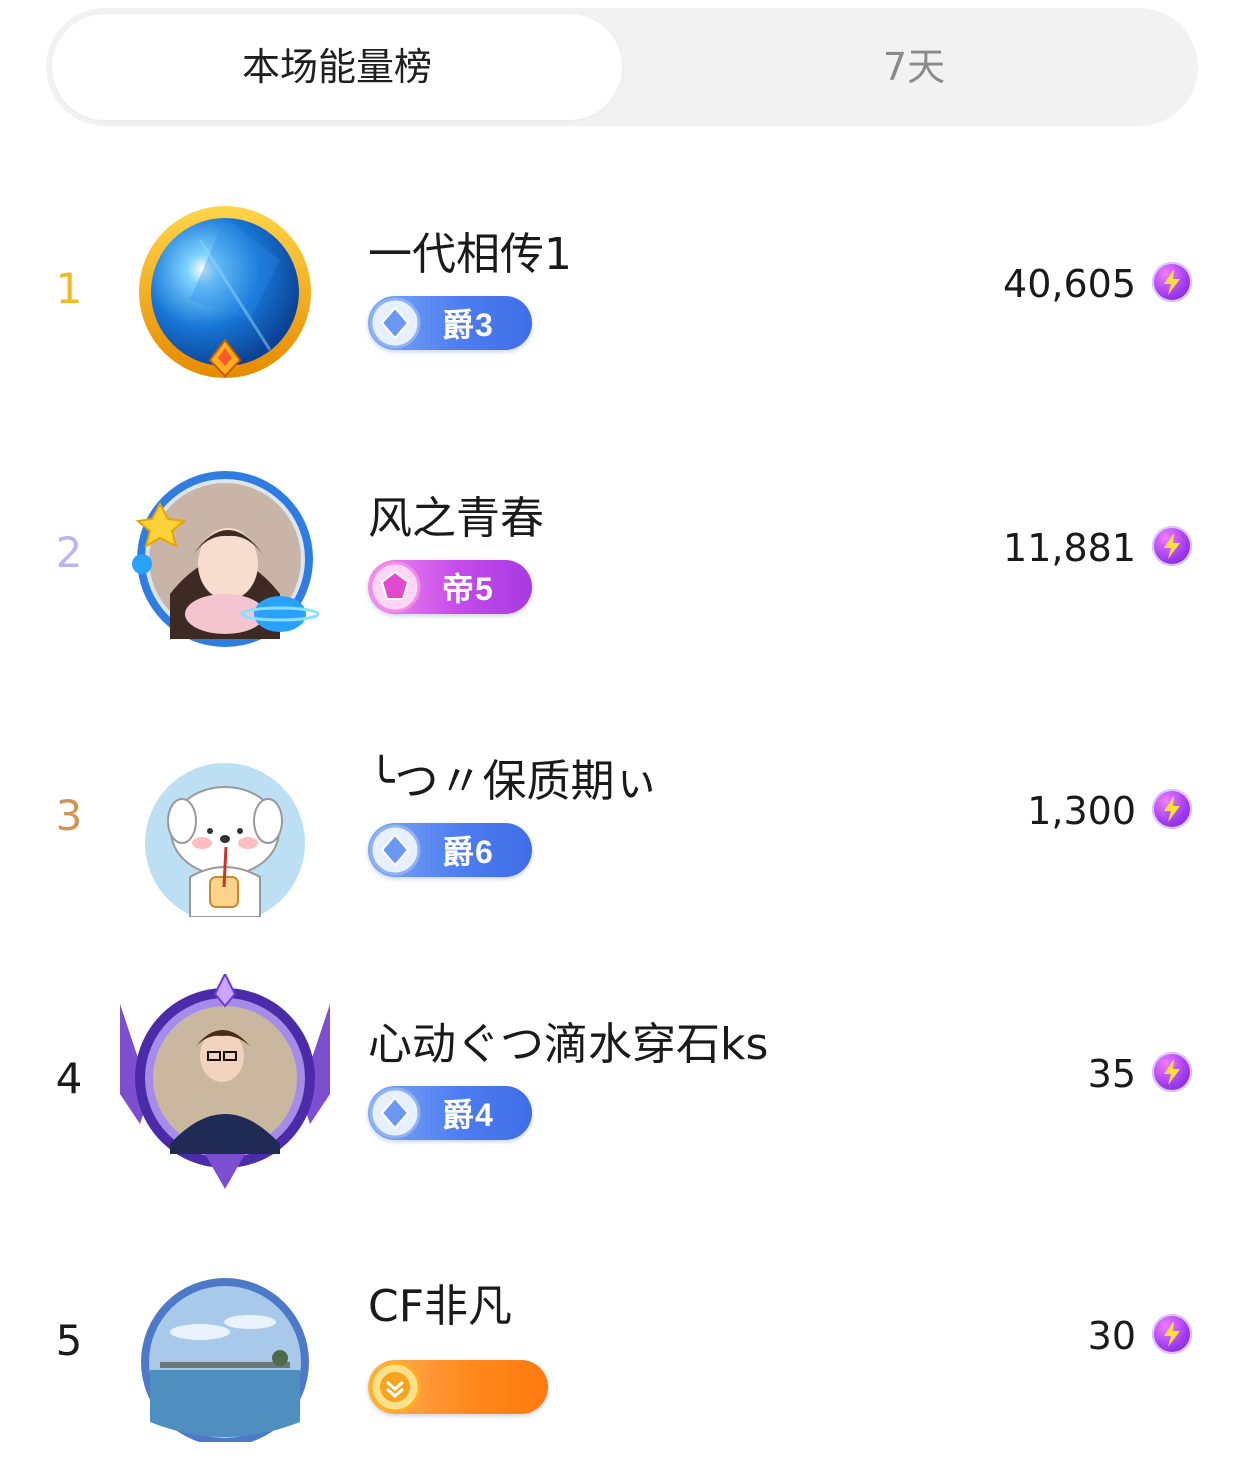 The width and height of the screenshot is (1244, 1470). I want to click on level-badge, so click(458, 1387).